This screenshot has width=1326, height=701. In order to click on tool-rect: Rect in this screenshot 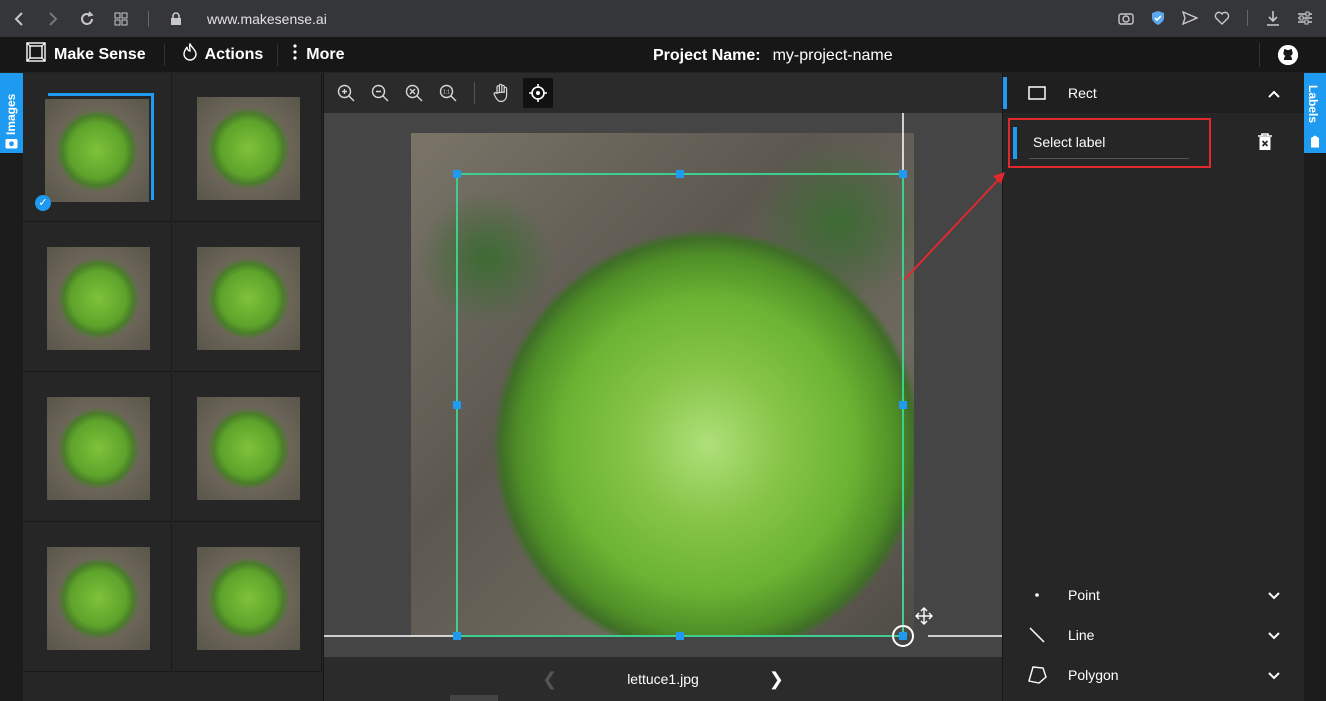, I will do `click(1153, 93)`.